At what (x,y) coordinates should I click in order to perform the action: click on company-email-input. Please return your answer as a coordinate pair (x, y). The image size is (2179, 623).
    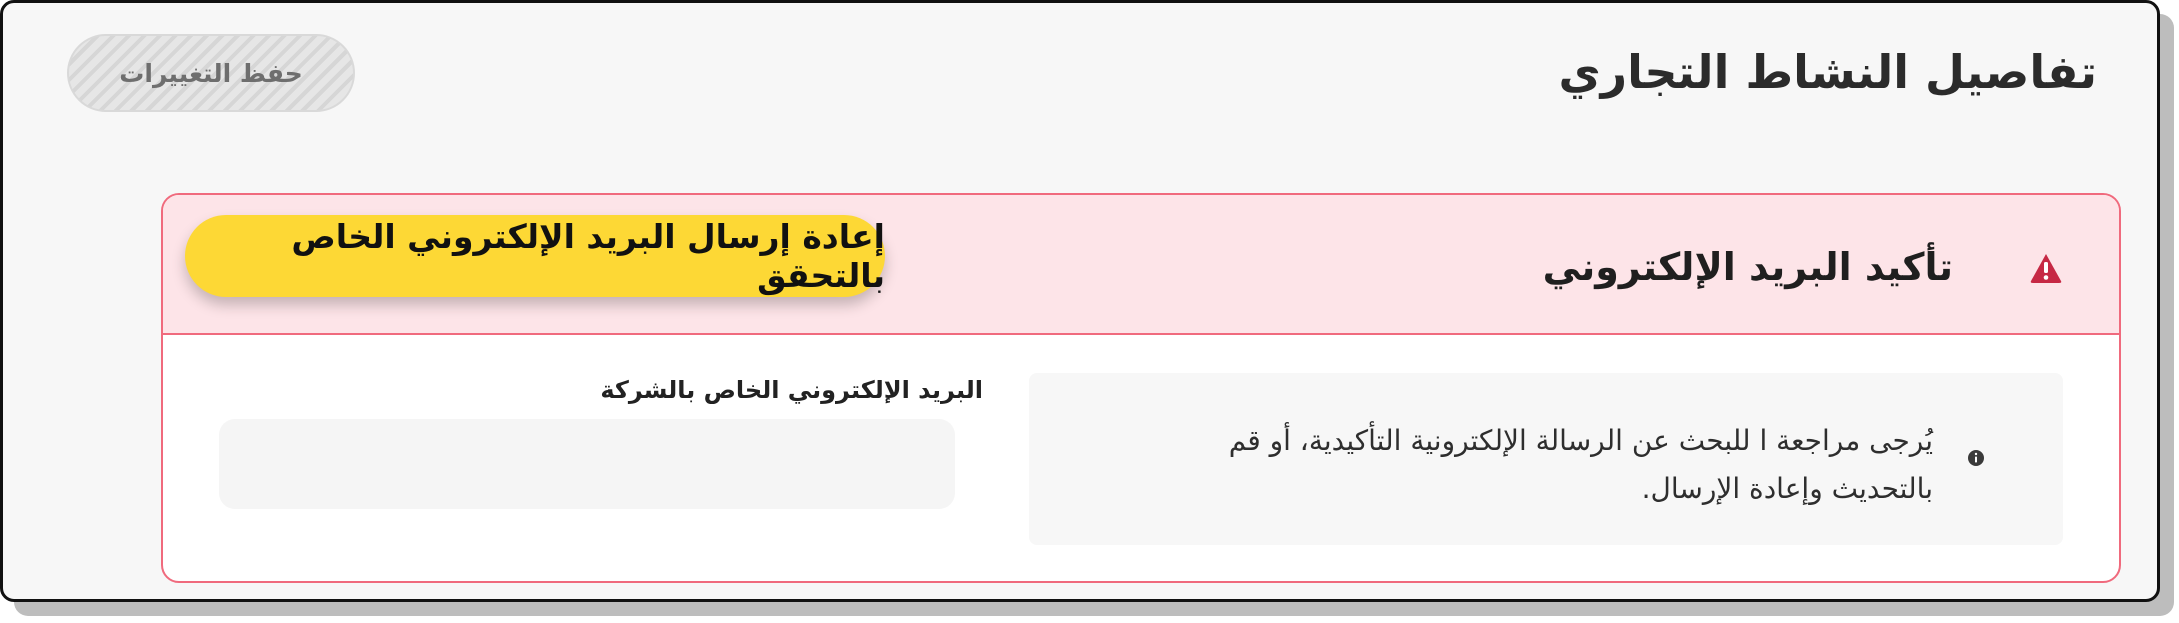
    Looking at the image, I should click on (587, 464).